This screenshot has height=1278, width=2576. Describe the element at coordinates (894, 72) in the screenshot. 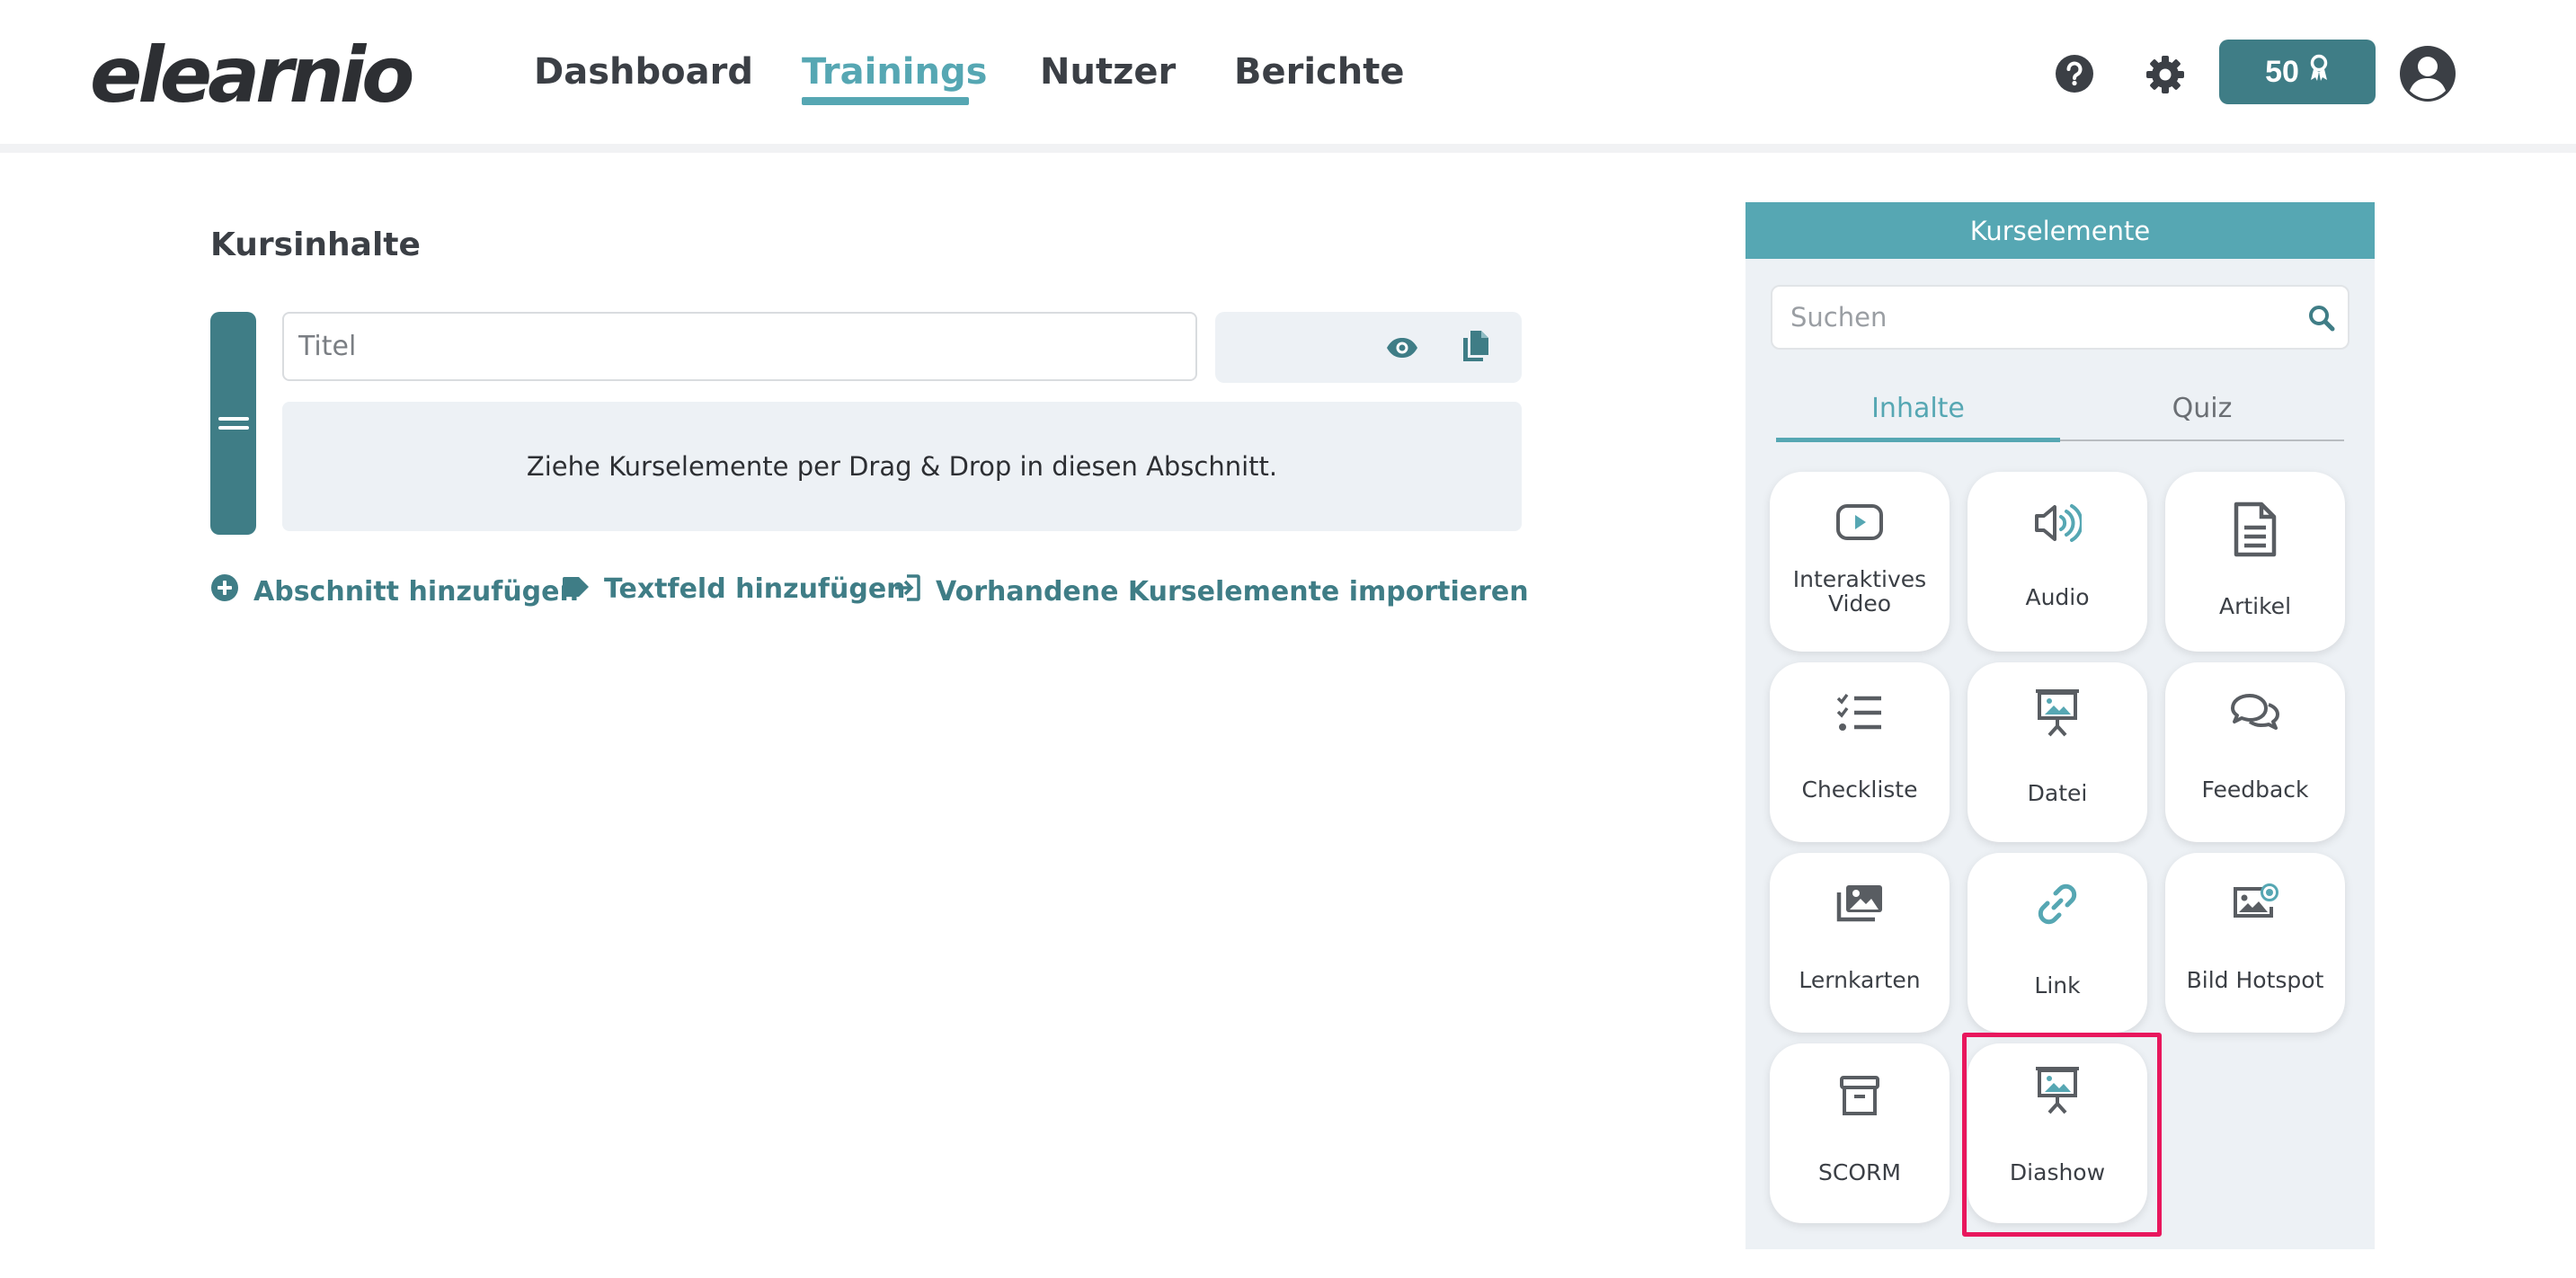

I see `nav-trainings: Trainings` at that location.